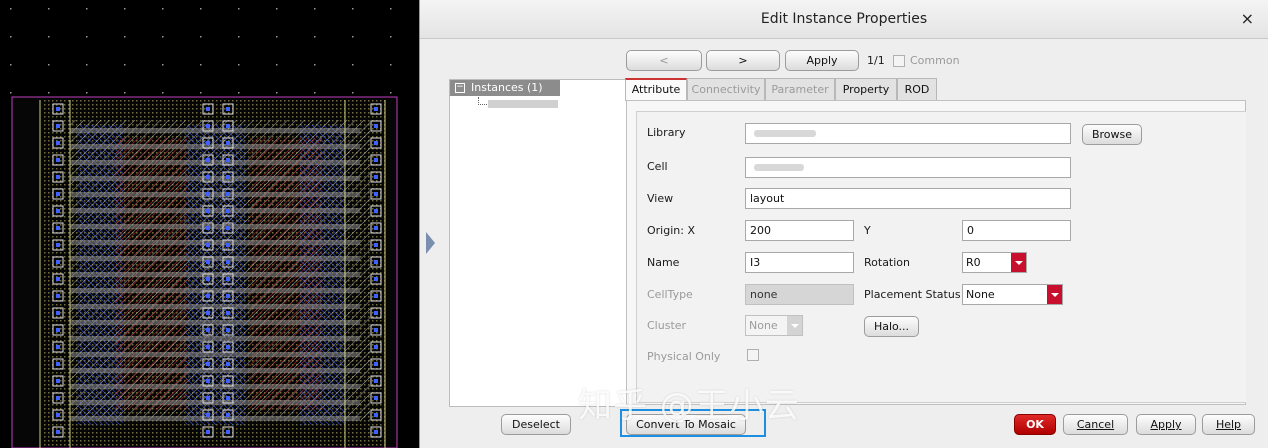  I want to click on cancel-button: Cancel, so click(1095, 424).